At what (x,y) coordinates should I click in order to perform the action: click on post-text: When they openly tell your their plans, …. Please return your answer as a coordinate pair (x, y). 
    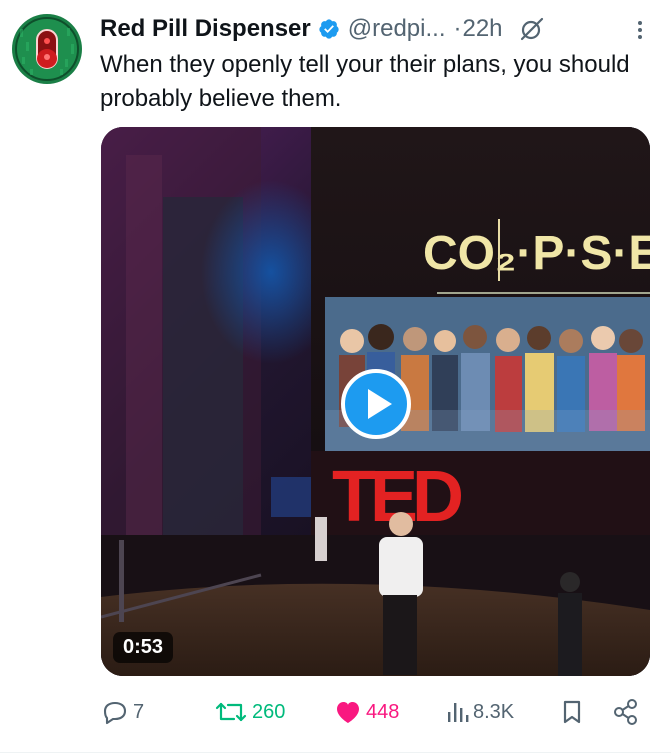
    Looking at the image, I should click on (365, 81).